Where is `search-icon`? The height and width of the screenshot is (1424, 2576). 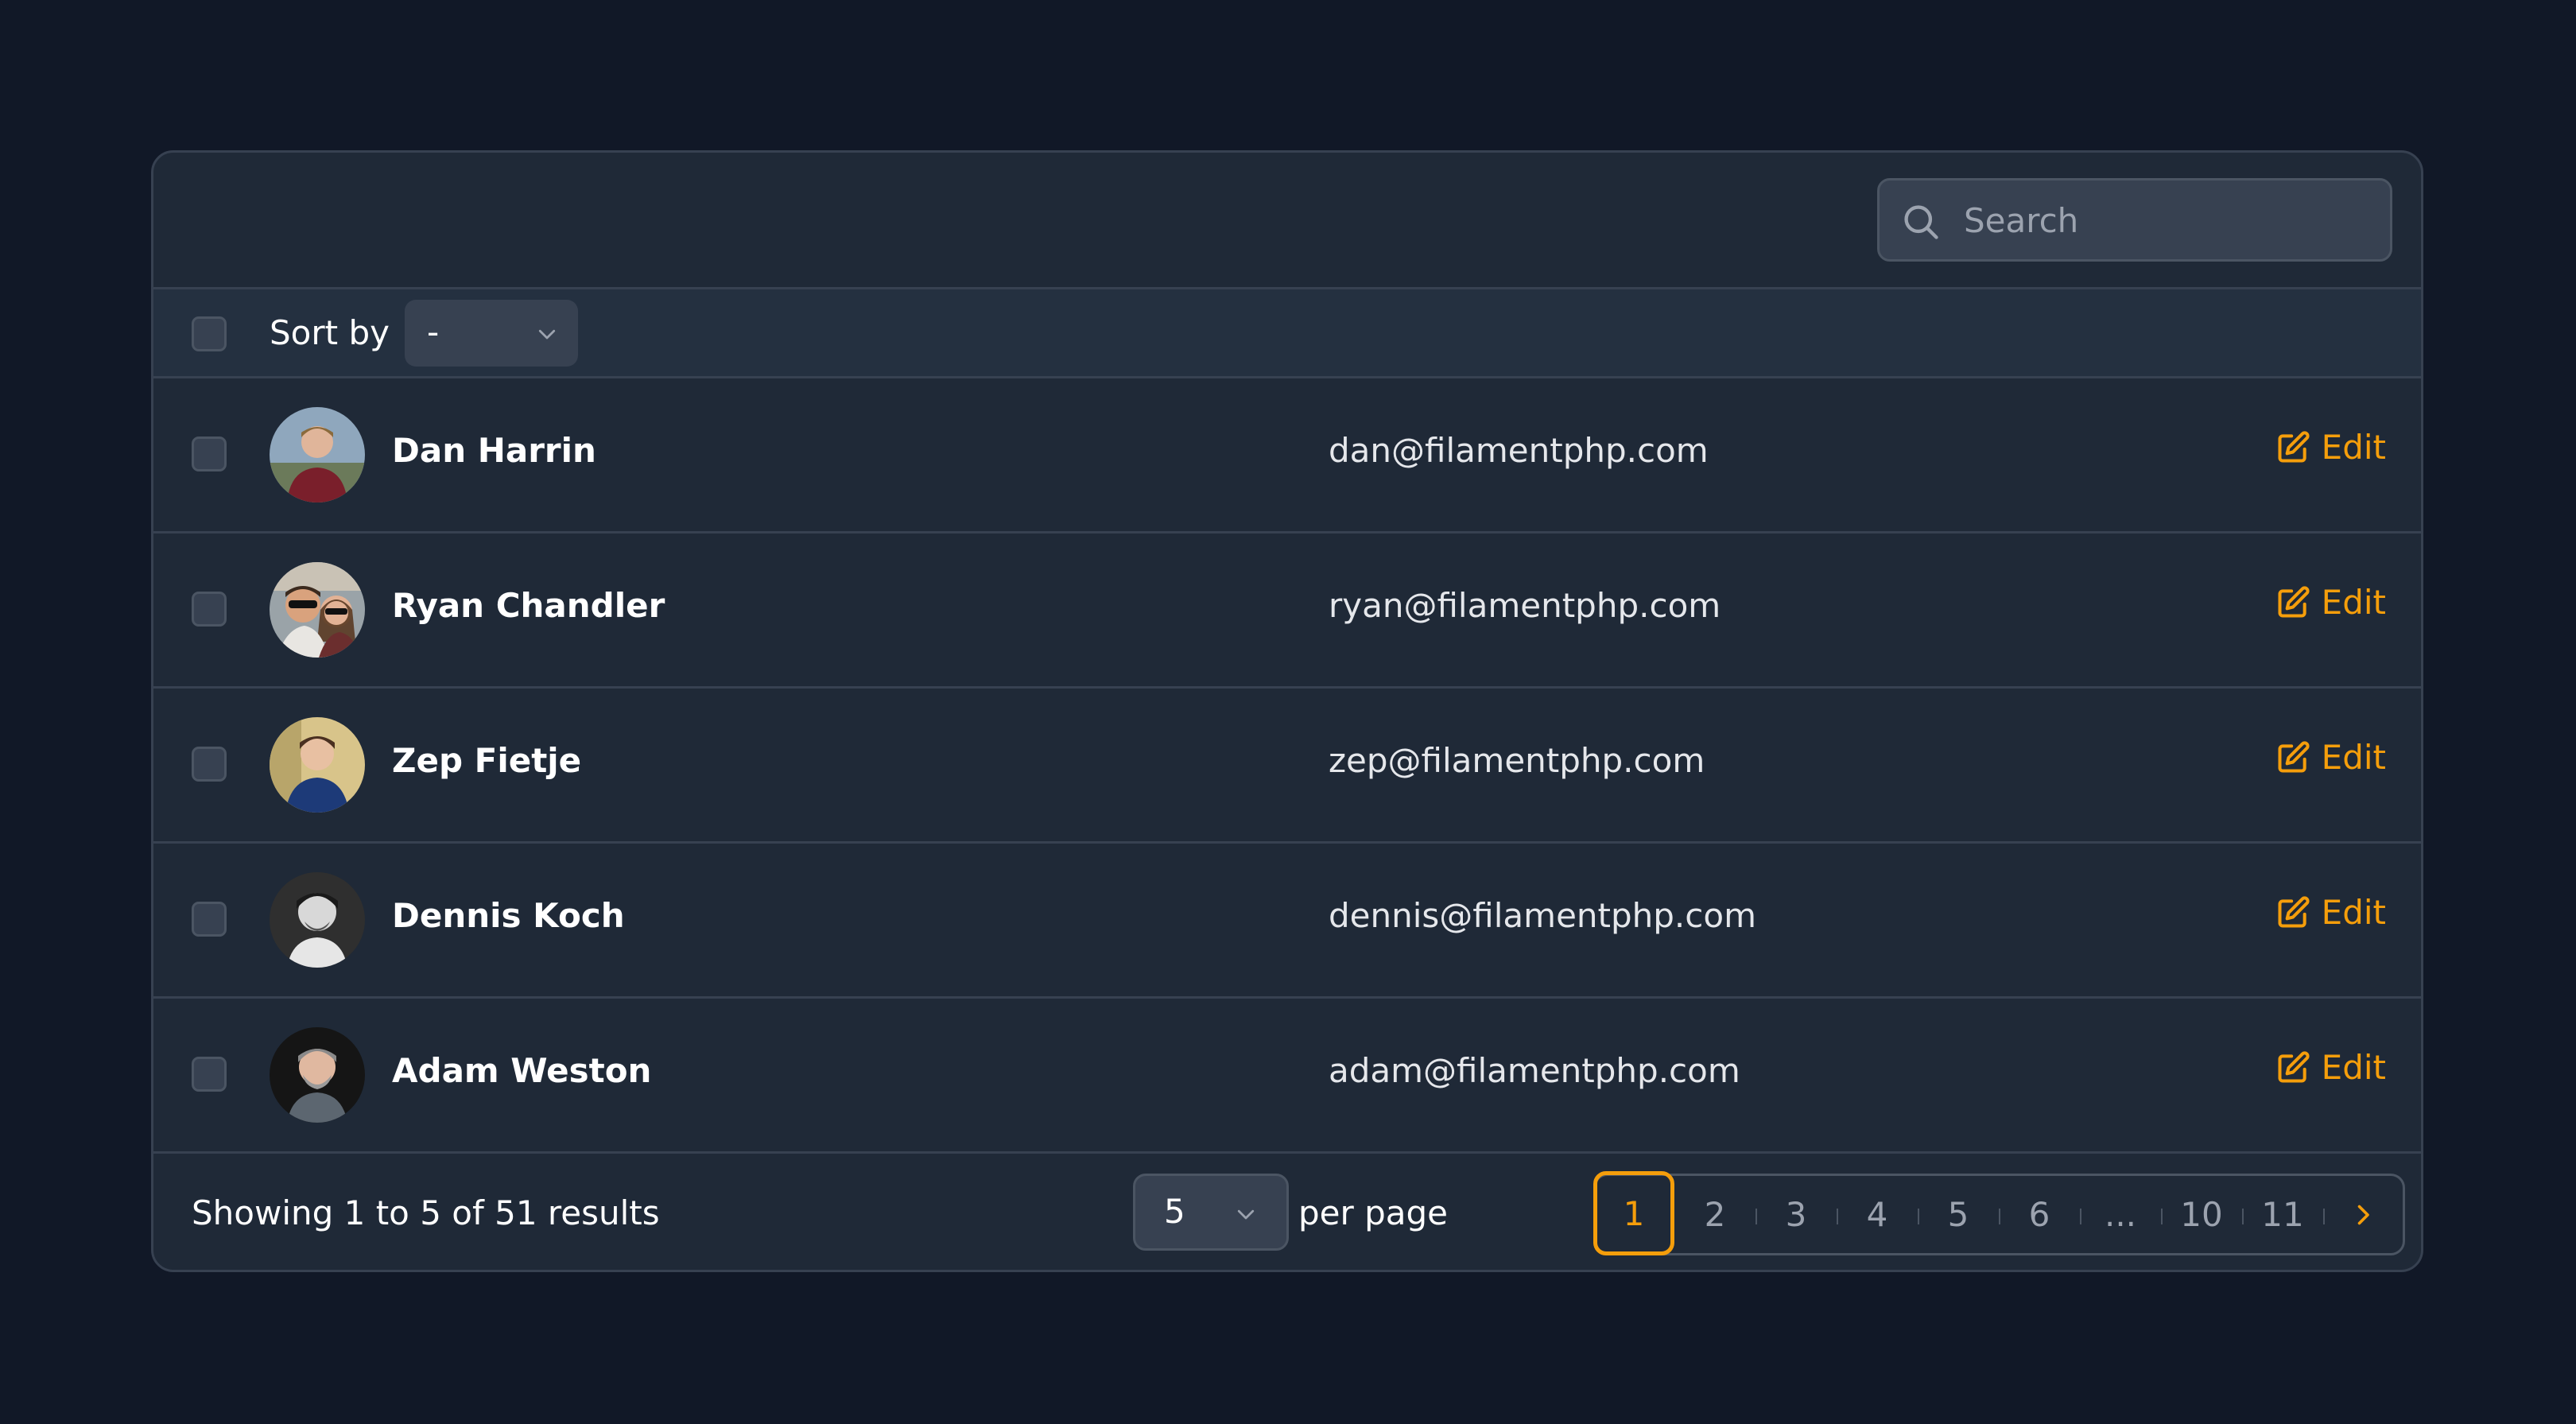 search-icon is located at coordinates (1921, 222).